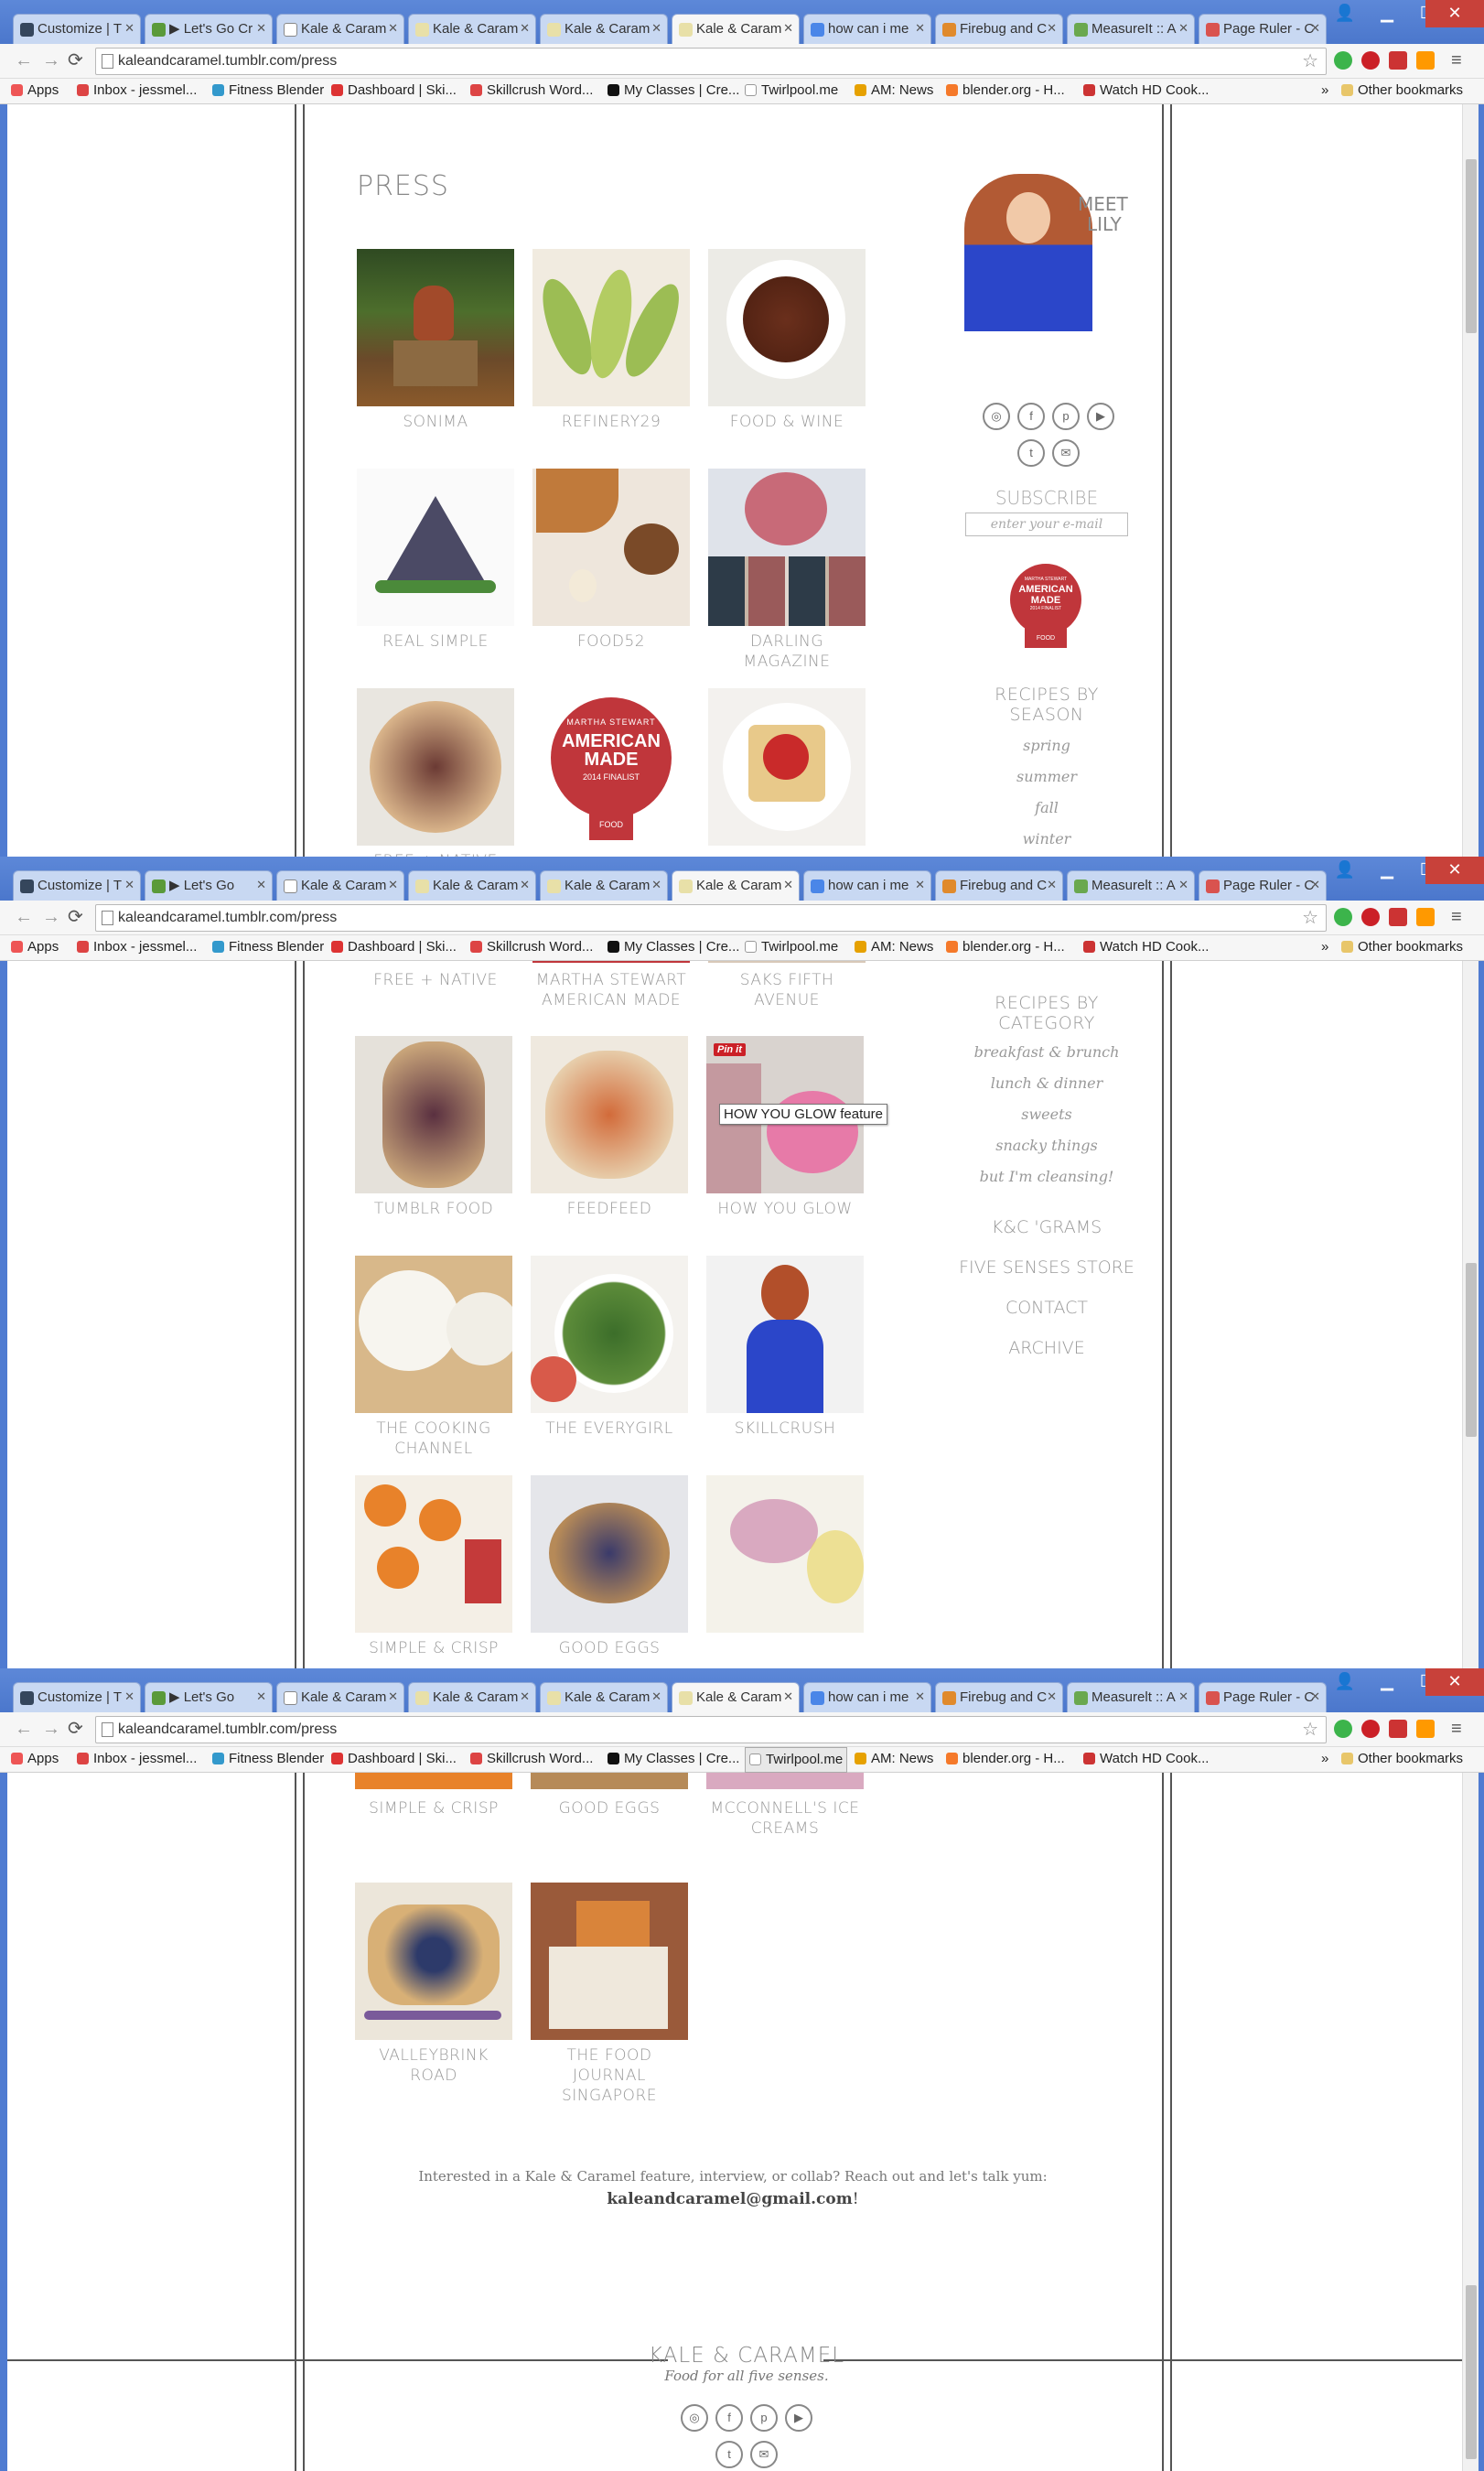 The width and height of the screenshot is (1484, 2471). What do you see at coordinates (1046, 777) in the screenshot?
I see `season-link-summer: summer` at bounding box center [1046, 777].